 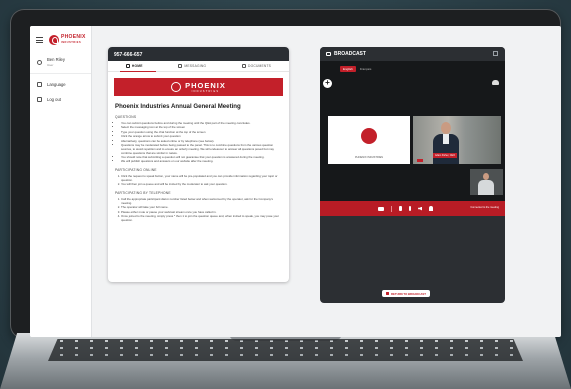 I want to click on language-switch: English Français, so click(x=355, y=69).